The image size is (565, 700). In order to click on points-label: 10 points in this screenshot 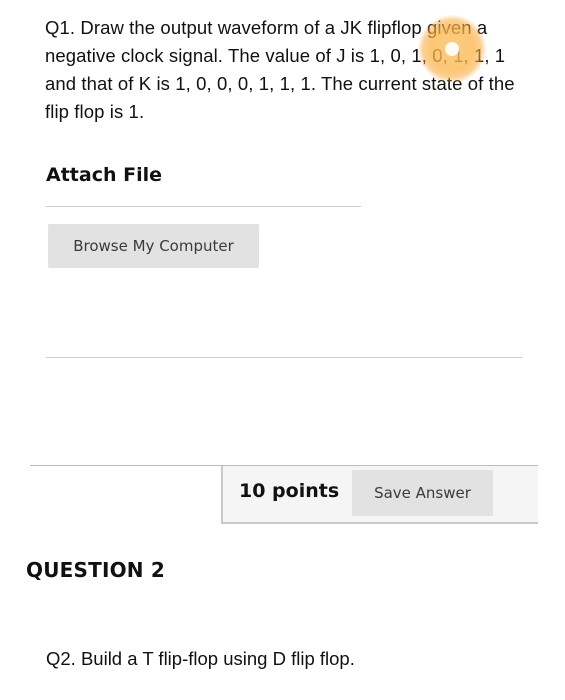, I will do `click(289, 491)`.